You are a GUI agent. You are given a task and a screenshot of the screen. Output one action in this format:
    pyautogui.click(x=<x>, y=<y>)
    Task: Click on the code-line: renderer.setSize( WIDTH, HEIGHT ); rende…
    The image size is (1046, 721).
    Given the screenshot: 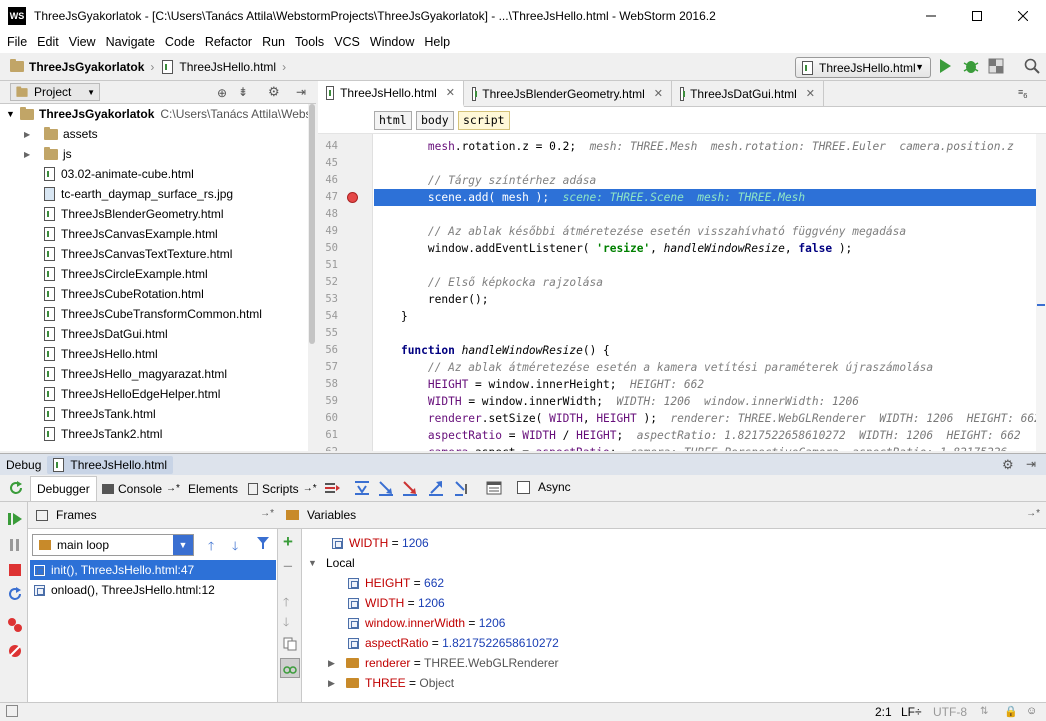 What is the action you would take?
    pyautogui.click(x=710, y=418)
    